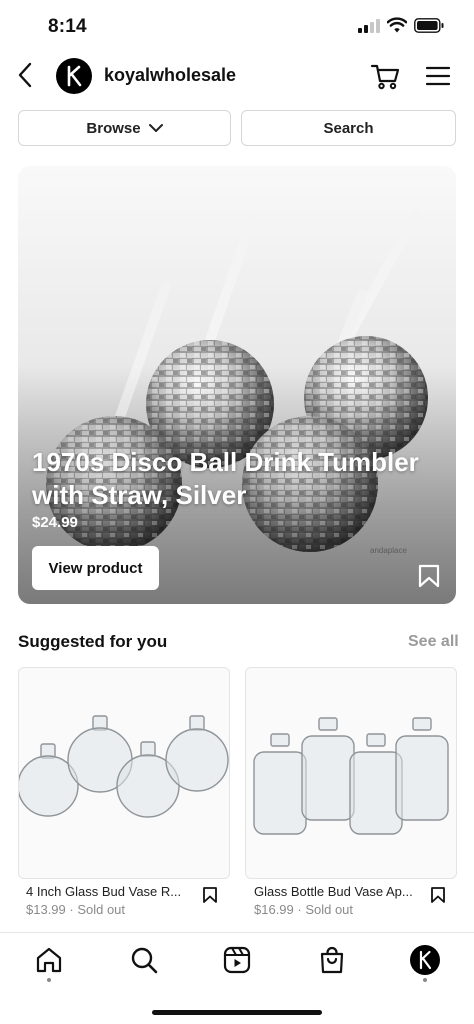  What do you see at coordinates (237, 26) in the screenshot?
I see `status-bar: 8:14` at bounding box center [237, 26].